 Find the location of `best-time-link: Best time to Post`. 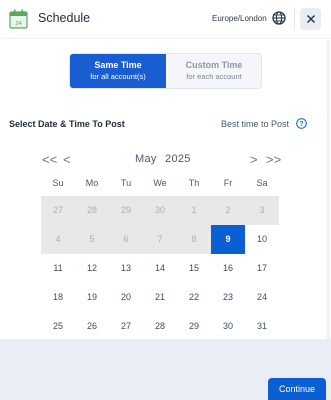

best-time-link: Best time to Post is located at coordinates (255, 124).